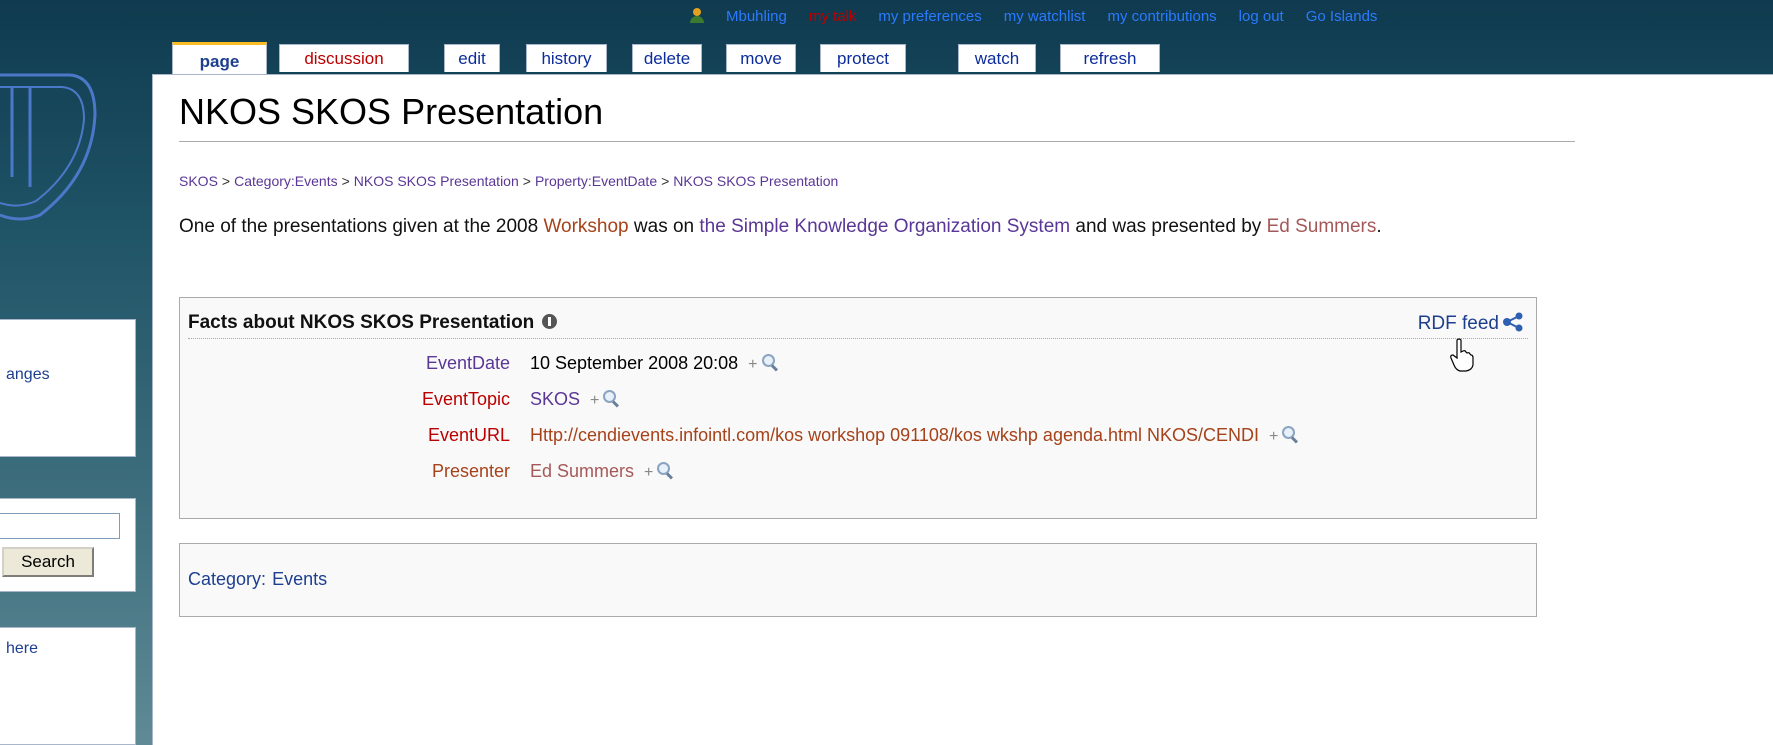  Describe the element at coordinates (28, 375) in the screenshot. I see `sidebar-item-recent-changes: anges` at that location.